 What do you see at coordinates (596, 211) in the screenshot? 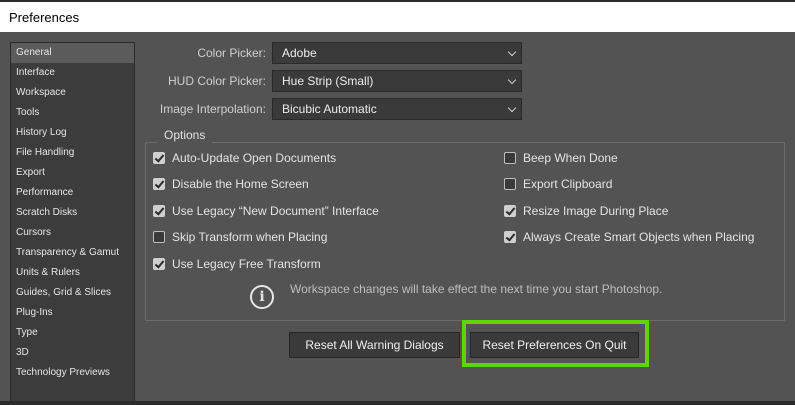
I see `resize-image-during-place-label: Resize Image During Place` at bounding box center [596, 211].